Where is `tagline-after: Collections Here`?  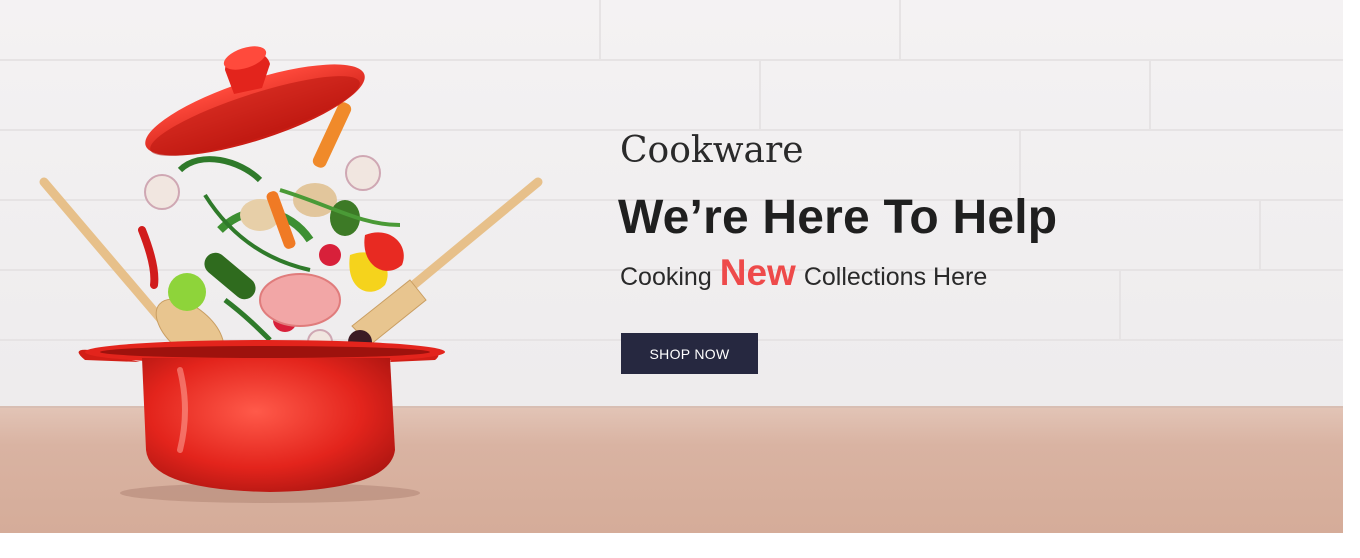 tagline-after: Collections Here is located at coordinates (895, 277).